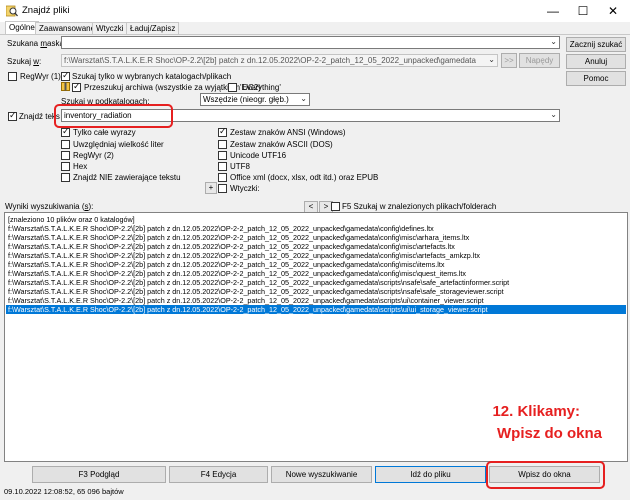  I want to click on annotation-line-1: 12. Klikamy:, so click(536, 411).